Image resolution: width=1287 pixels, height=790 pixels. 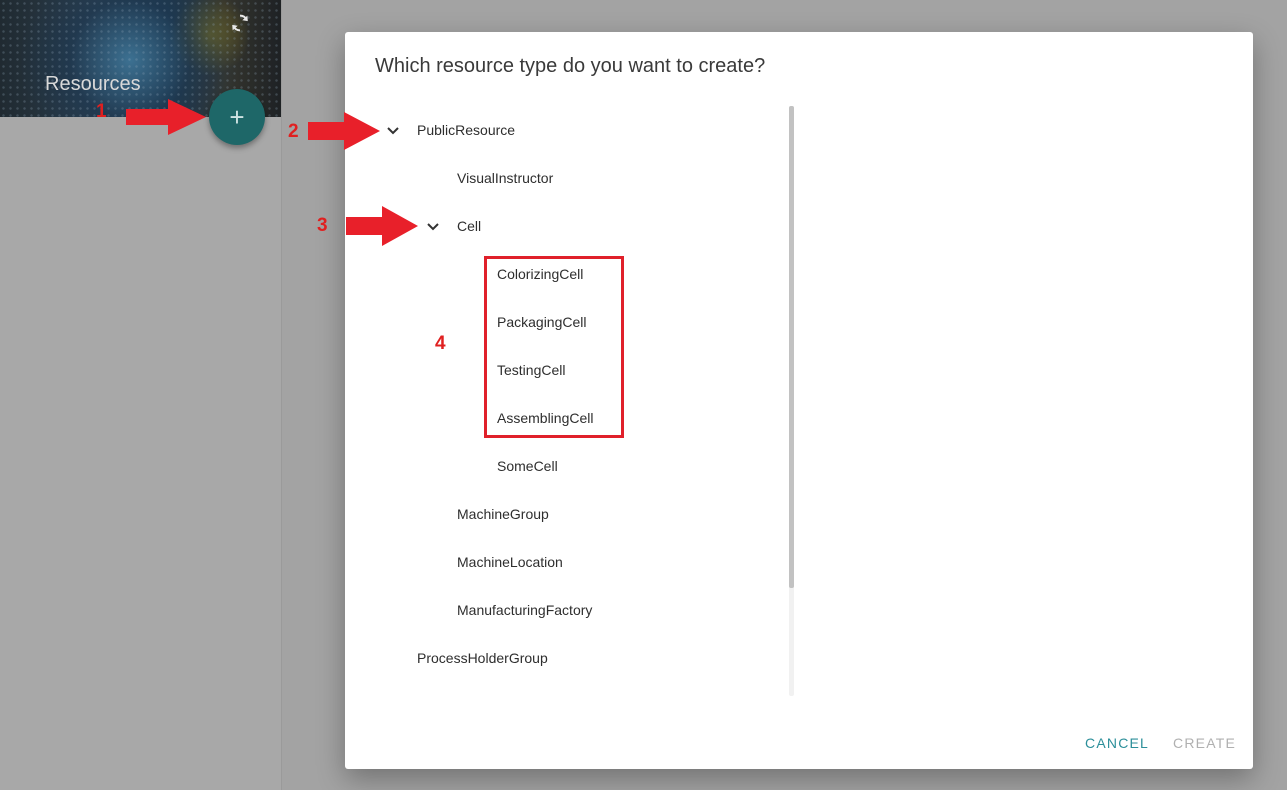 What do you see at coordinates (554, 347) in the screenshot?
I see `annotation-highlight-box` at bounding box center [554, 347].